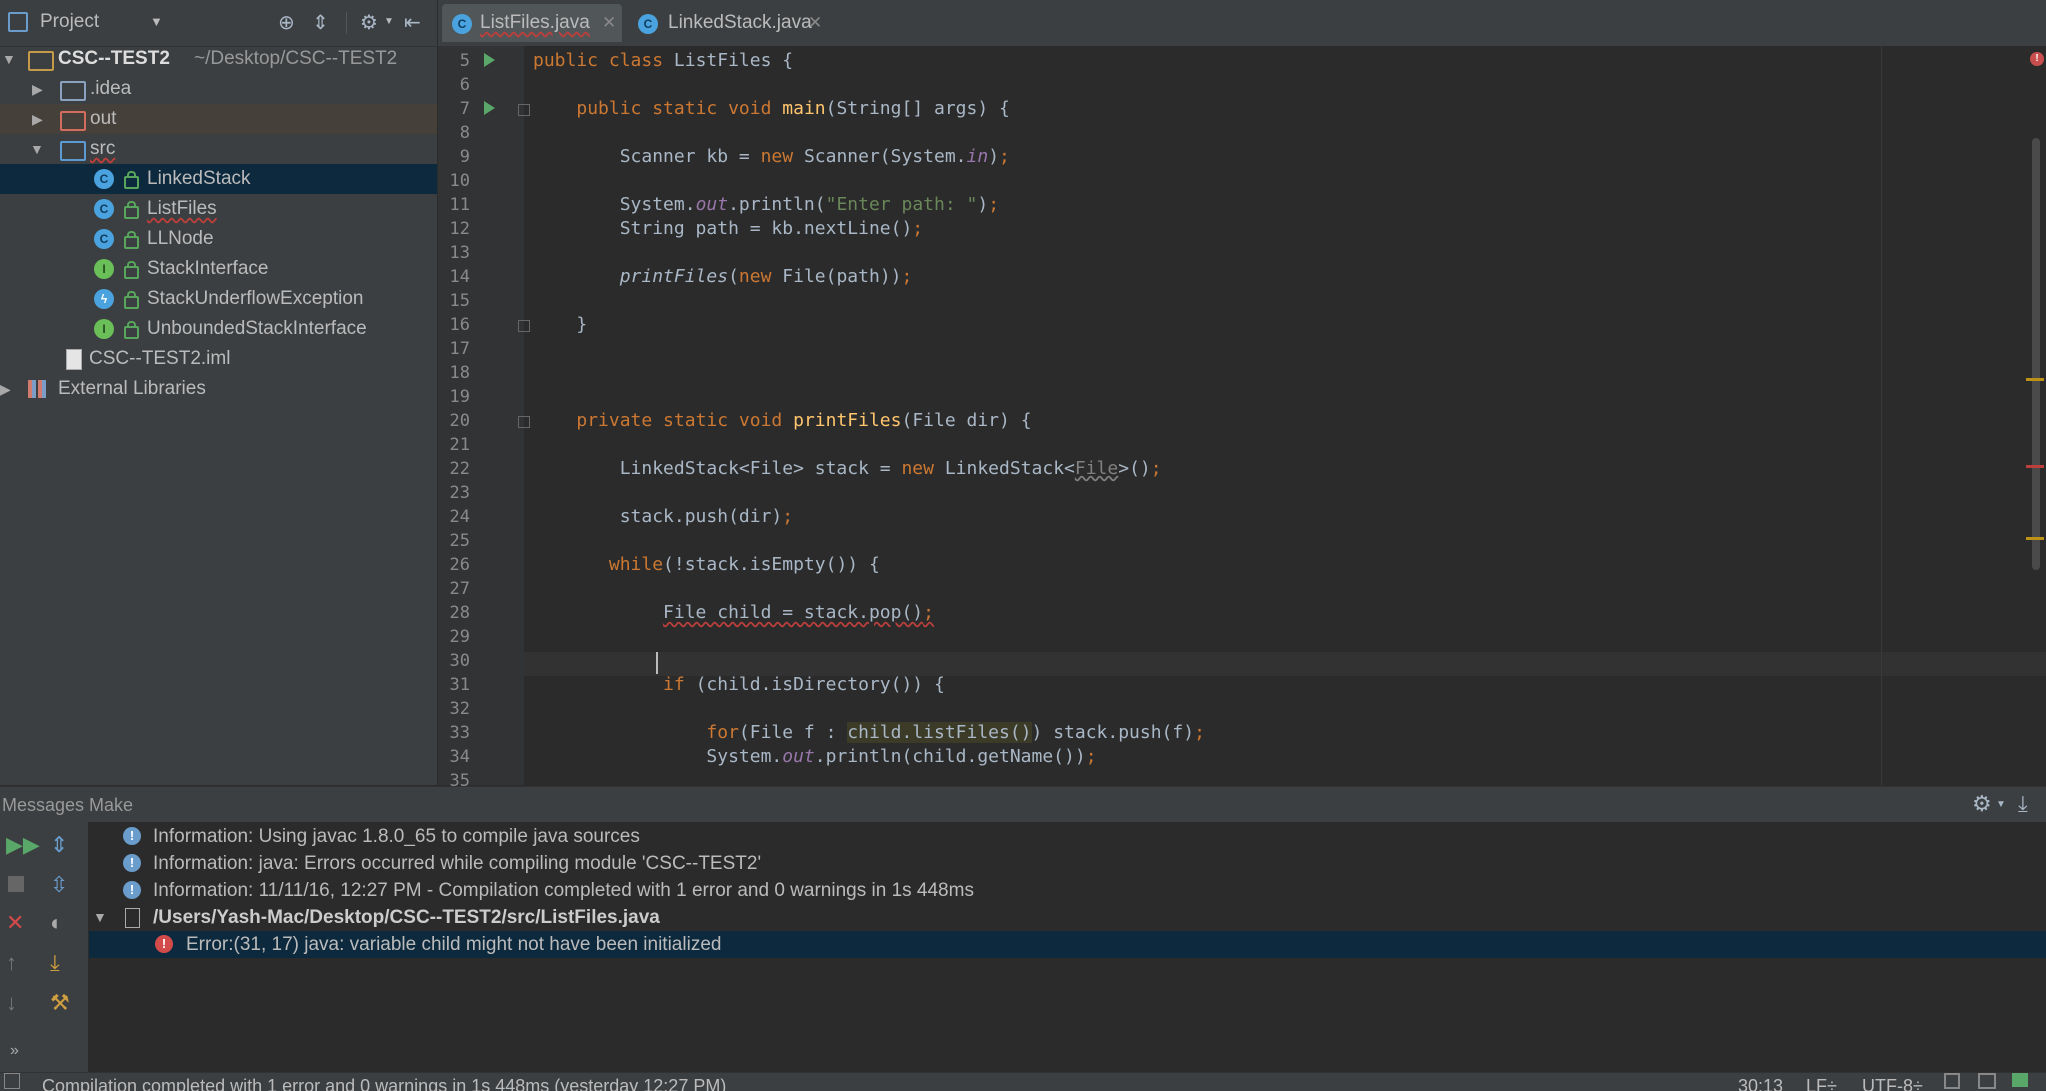  I want to click on tree-item-stackinterface: I StackInterface, so click(218, 269).